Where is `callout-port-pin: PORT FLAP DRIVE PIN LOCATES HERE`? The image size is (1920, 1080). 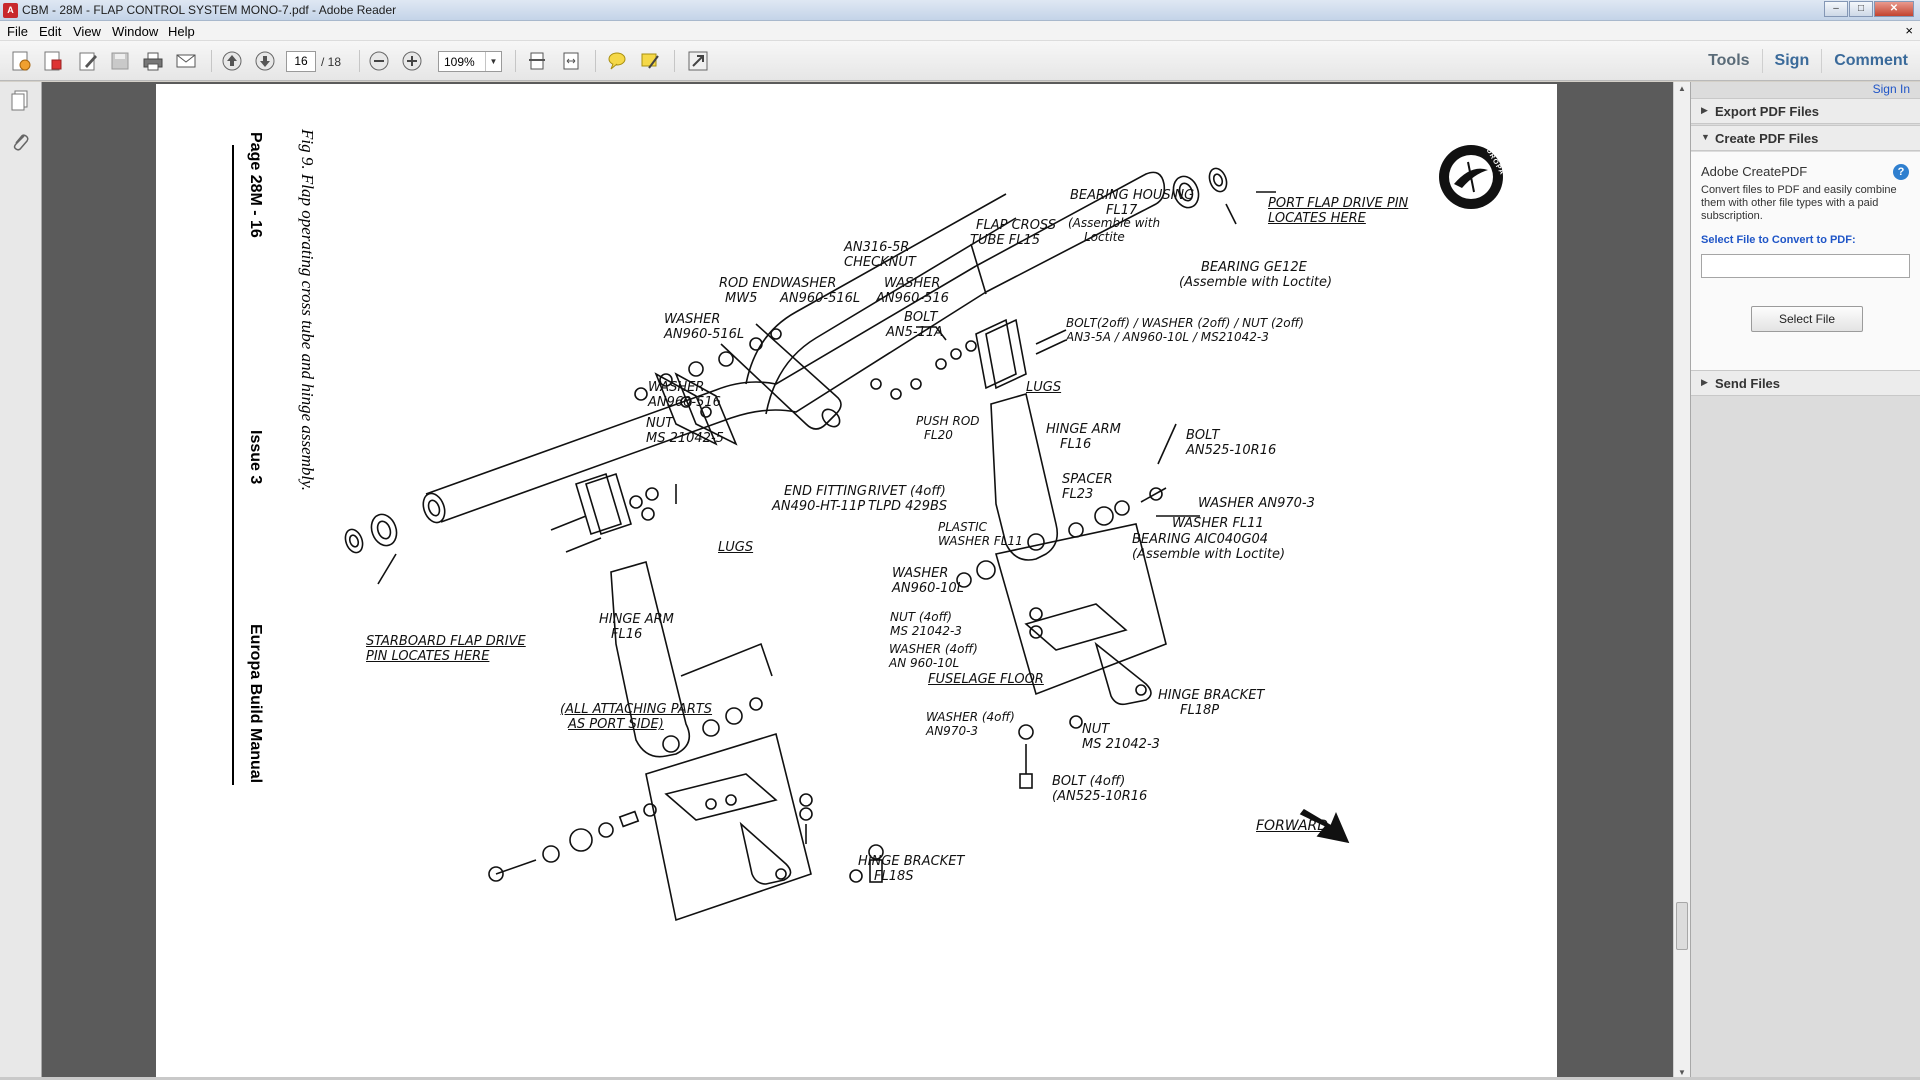 callout-port-pin: PORT FLAP DRIVE PIN LOCATES HERE is located at coordinates (1338, 211).